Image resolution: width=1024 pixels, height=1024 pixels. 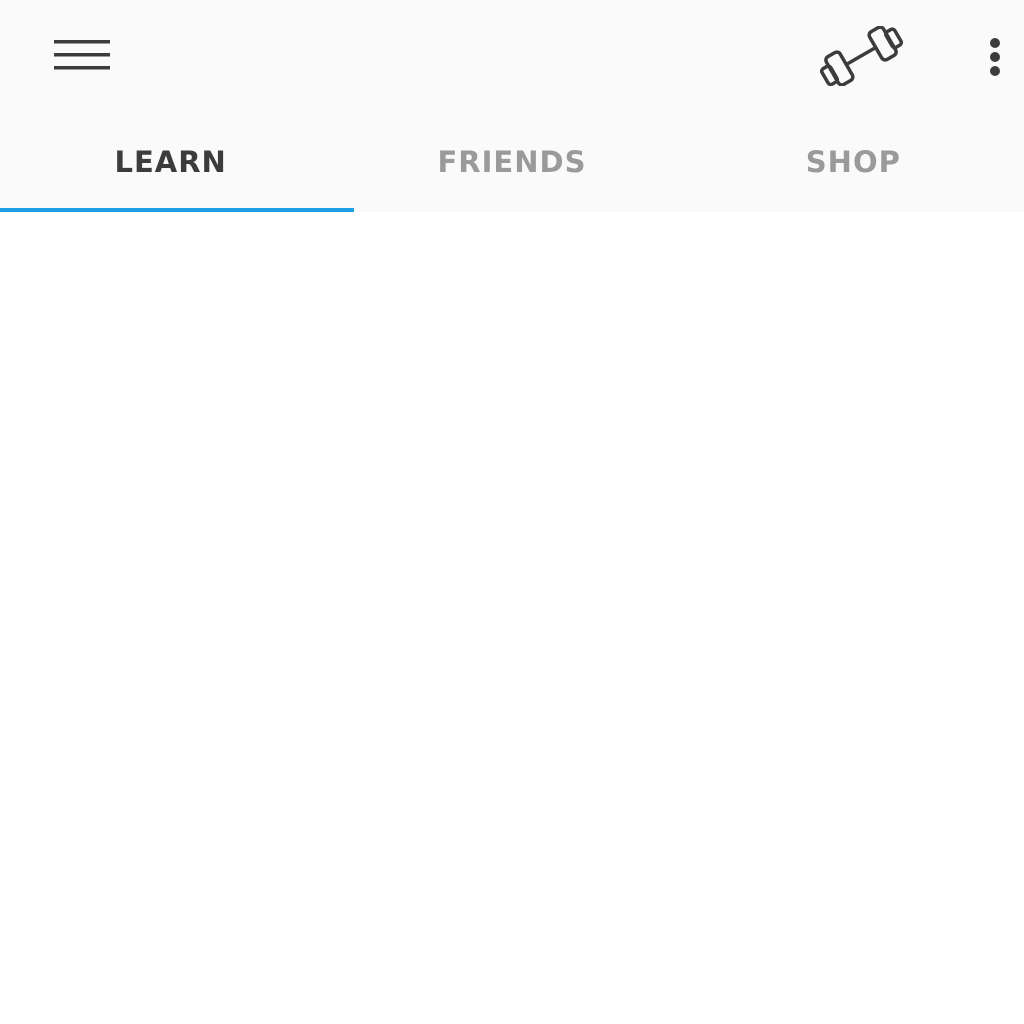 I want to click on tab-friends: FRIENDS, so click(x=511, y=164).